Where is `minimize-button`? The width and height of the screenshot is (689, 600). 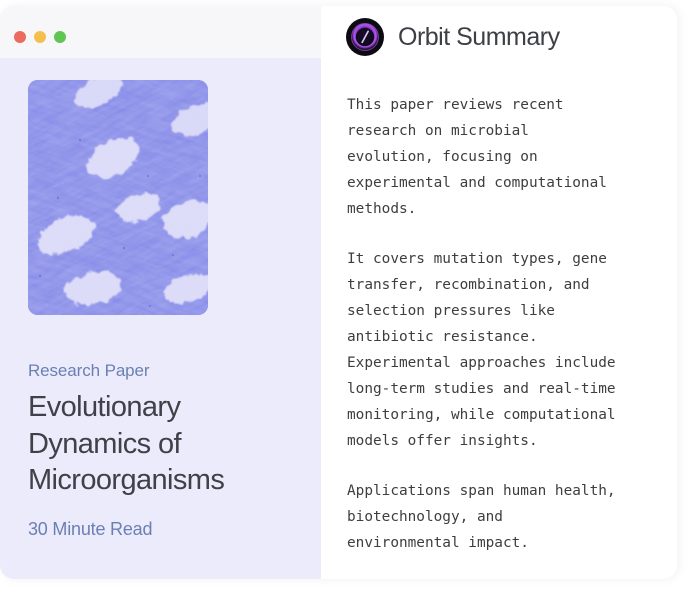 minimize-button is located at coordinates (40, 37).